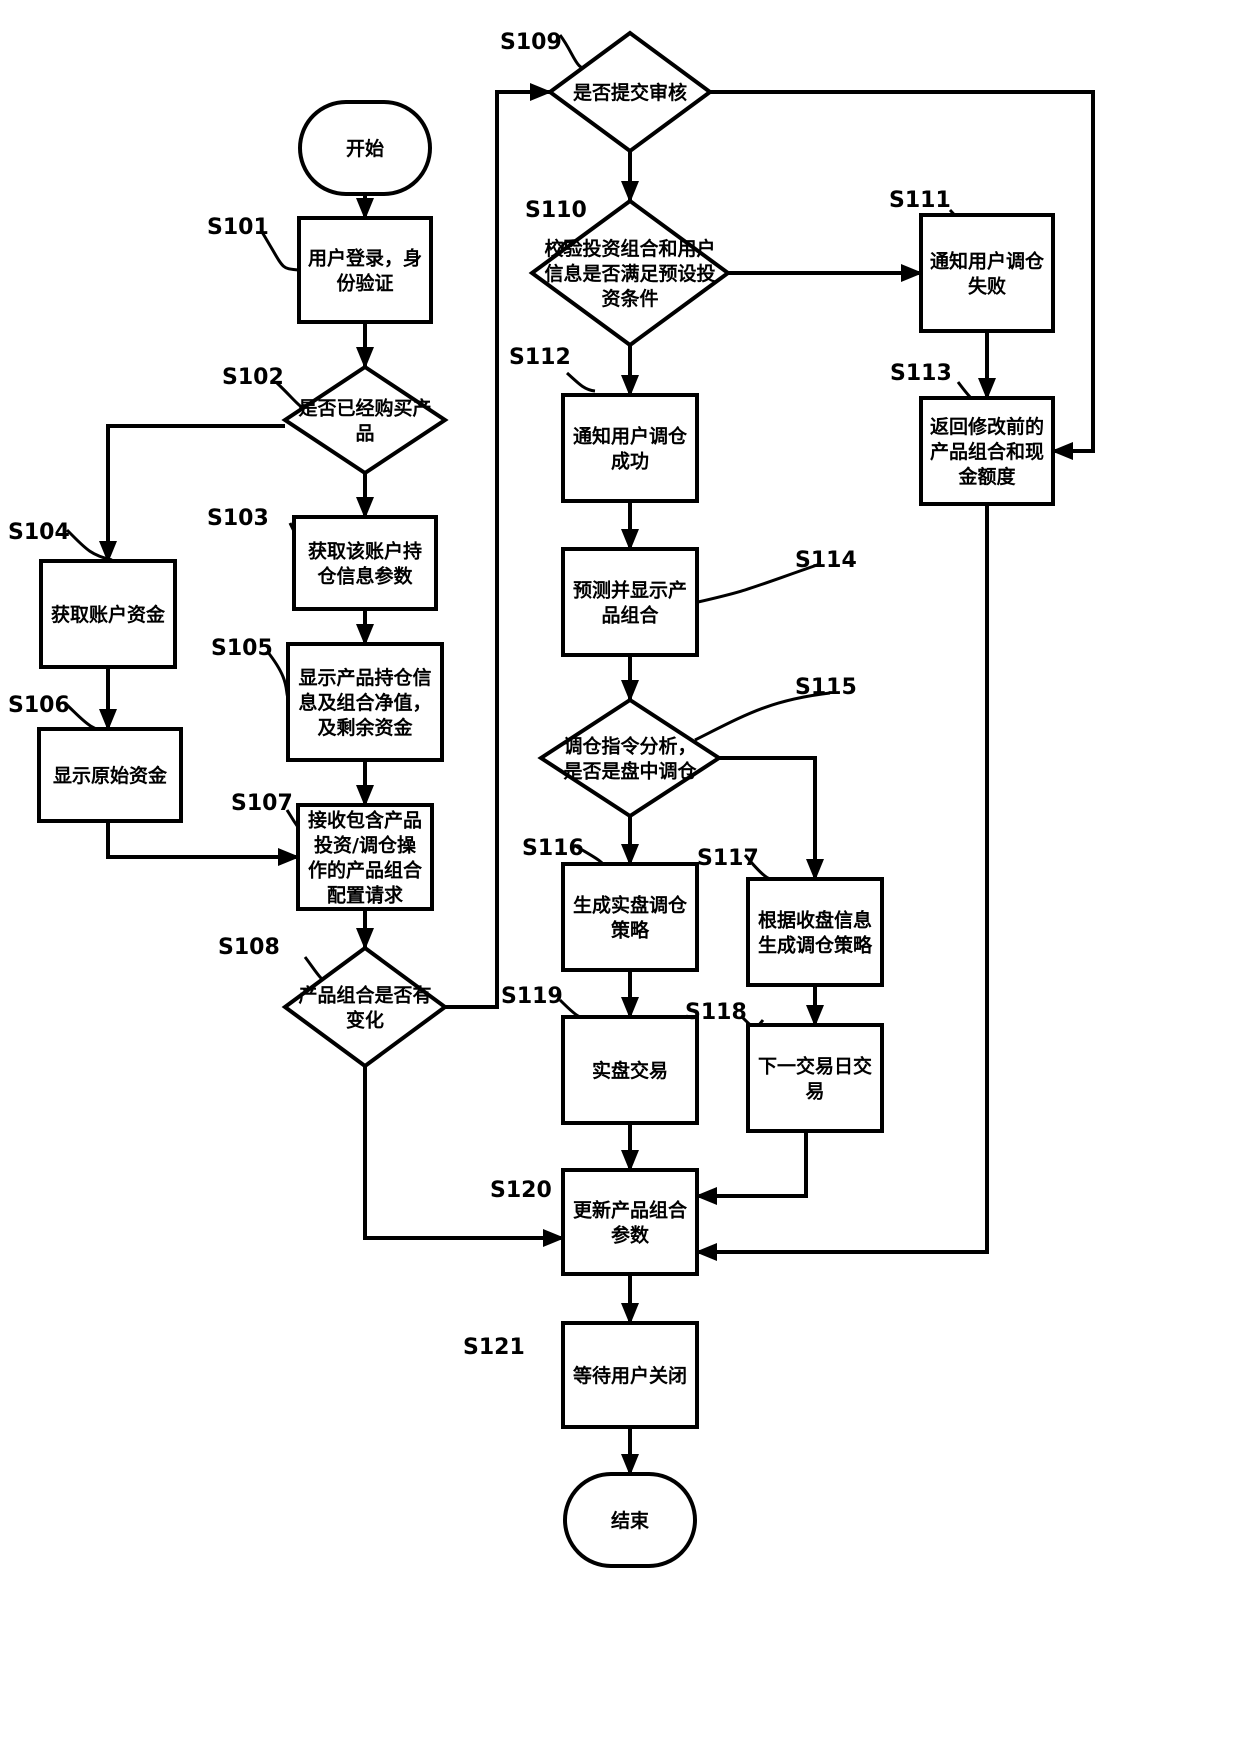  I want to click on node-text-line: 信息是否满足预设投, so click(629, 273).